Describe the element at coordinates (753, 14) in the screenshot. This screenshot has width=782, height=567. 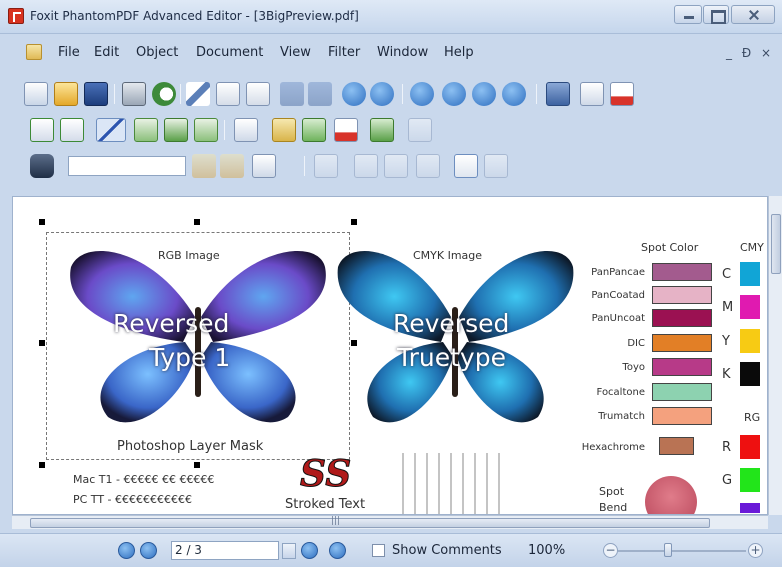
I see `close-button` at that location.